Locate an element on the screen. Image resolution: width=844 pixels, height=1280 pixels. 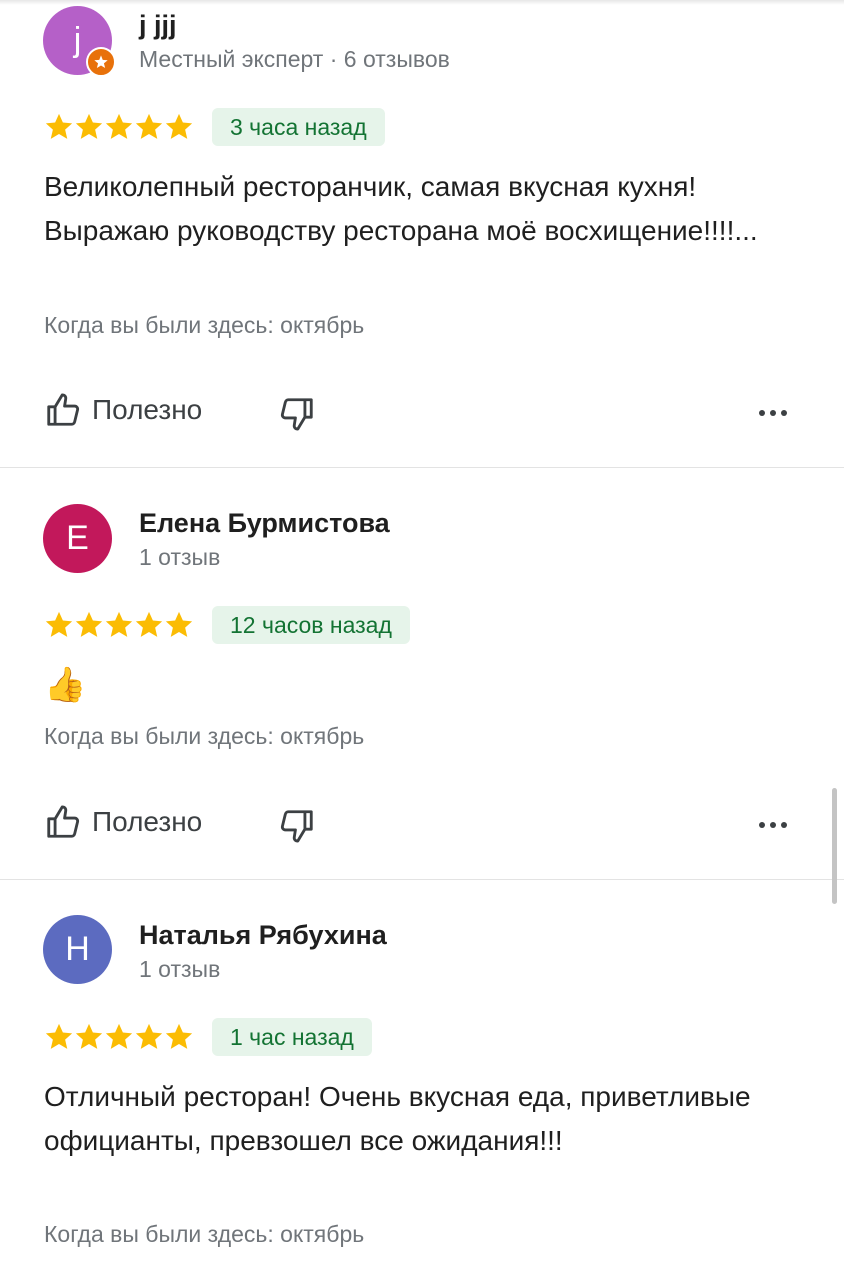
top-shadow is located at coordinates (422, 2).